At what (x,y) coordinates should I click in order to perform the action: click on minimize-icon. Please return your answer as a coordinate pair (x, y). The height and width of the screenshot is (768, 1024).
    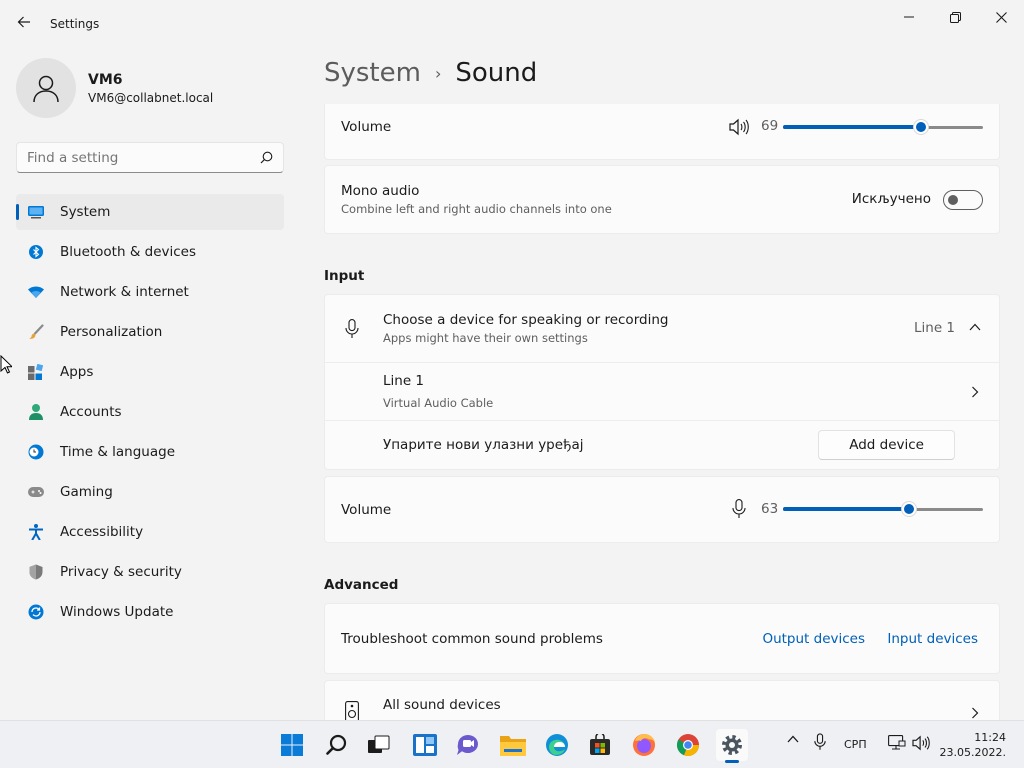
    Looking at the image, I should click on (909, 17).